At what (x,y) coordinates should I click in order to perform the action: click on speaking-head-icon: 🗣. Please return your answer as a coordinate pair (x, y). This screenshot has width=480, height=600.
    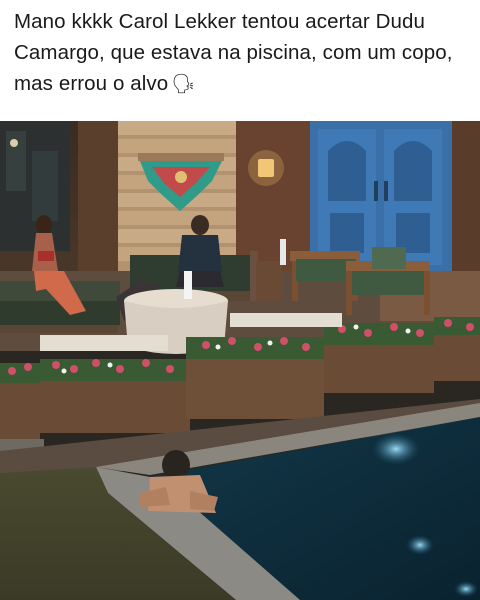
    Looking at the image, I should click on (183, 84).